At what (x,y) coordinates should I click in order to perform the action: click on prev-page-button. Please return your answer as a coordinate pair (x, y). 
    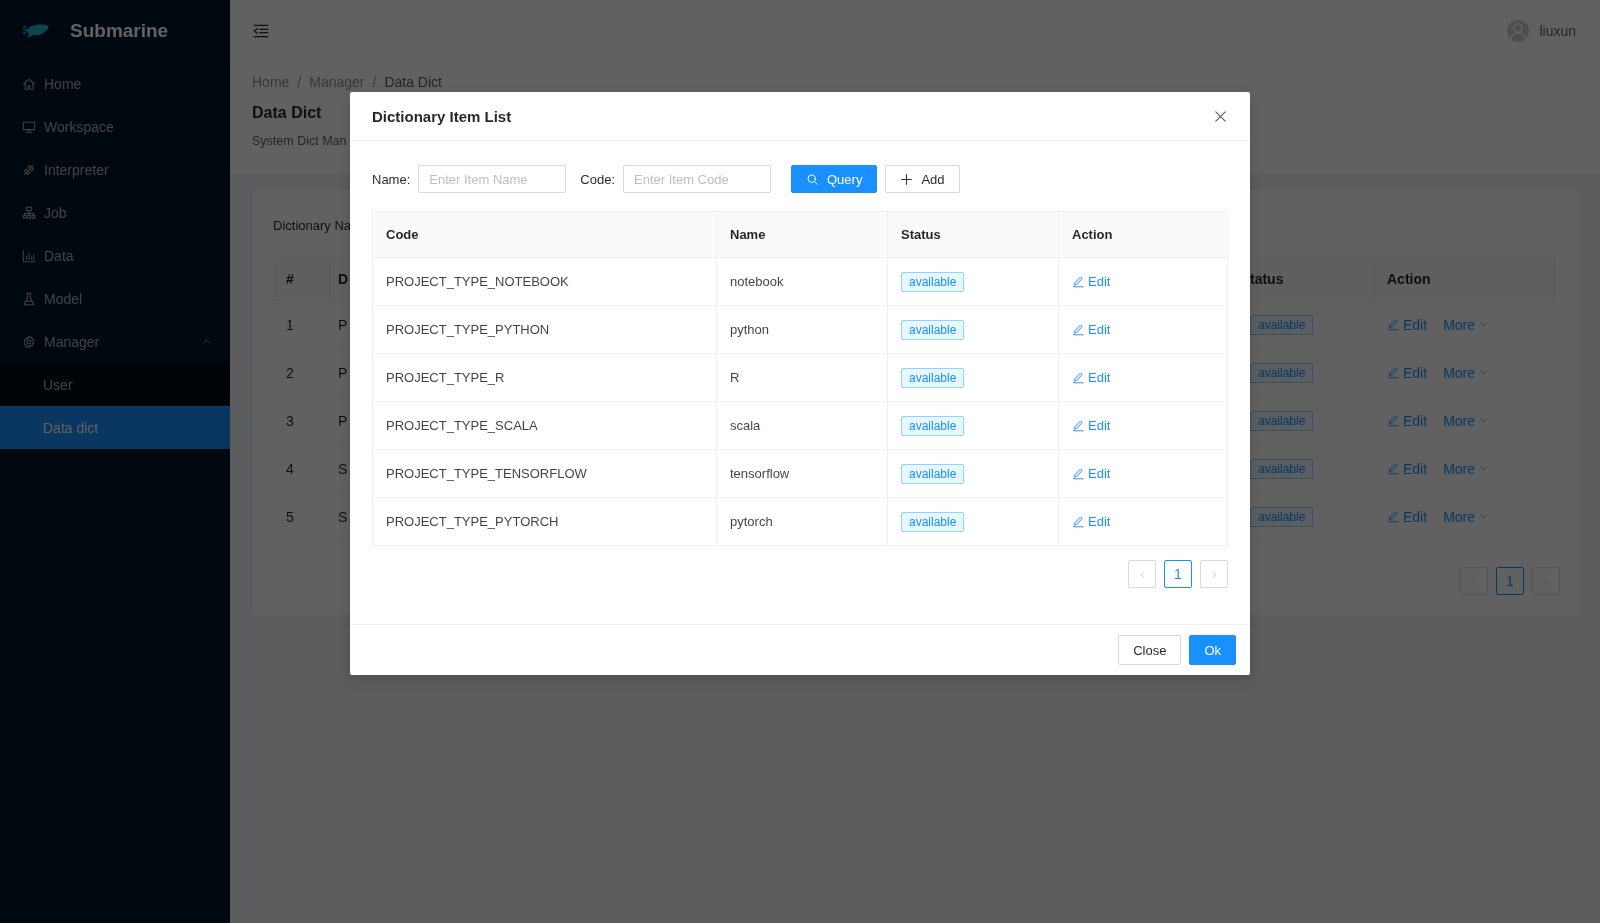
    Looking at the image, I should click on (1142, 574).